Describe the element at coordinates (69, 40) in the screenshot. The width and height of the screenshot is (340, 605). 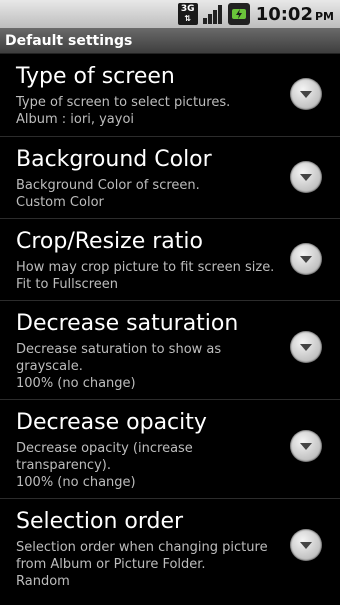
I see `page-title: Default settings` at that location.